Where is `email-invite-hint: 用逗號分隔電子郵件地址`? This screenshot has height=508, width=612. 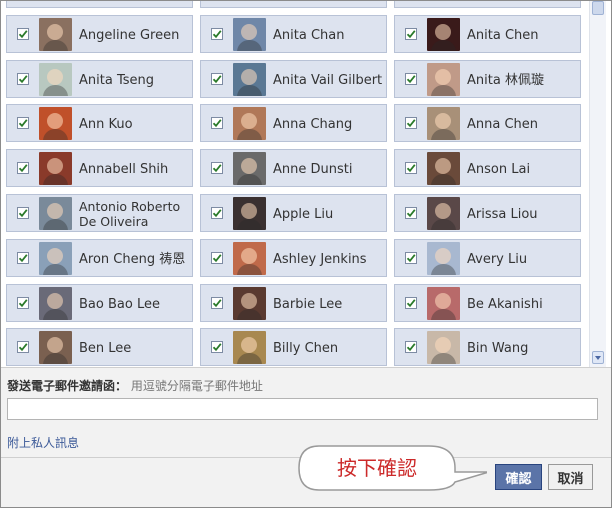
email-invite-hint: 用逗號分隔電子郵件地址 is located at coordinates (196, 386).